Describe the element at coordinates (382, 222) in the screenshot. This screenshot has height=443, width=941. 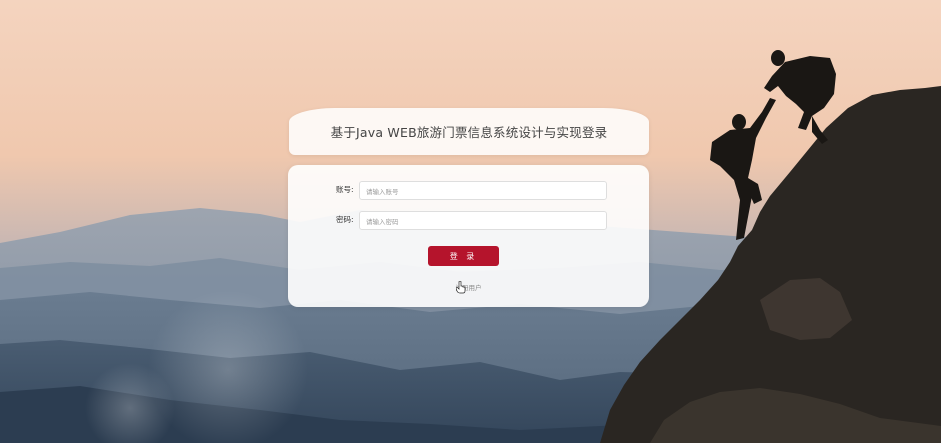
I see `password-placeholder: 请输入密码` at that location.